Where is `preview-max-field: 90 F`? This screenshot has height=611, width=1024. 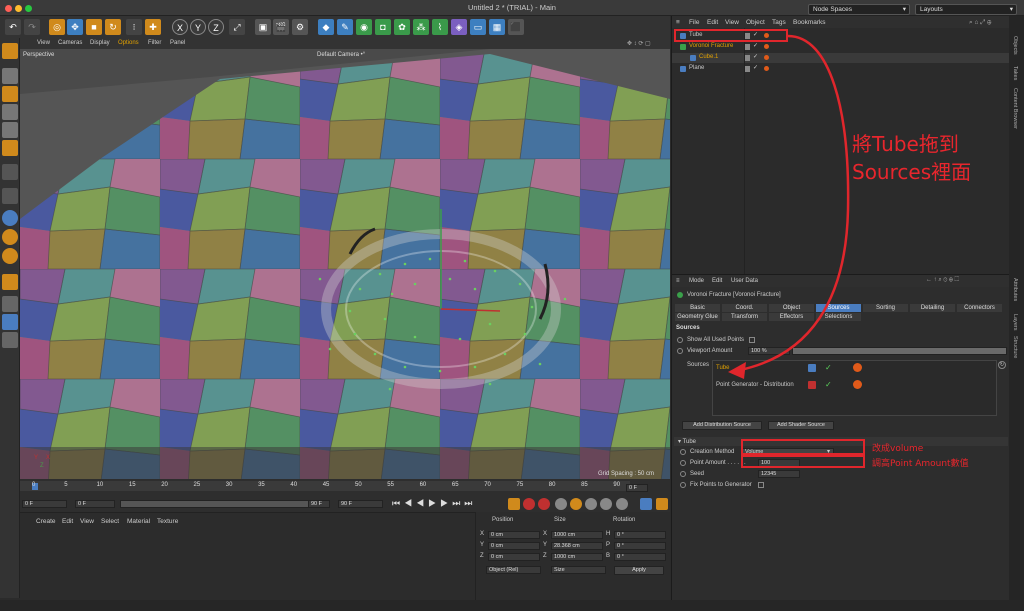 preview-max-field: 90 F is located at coordinates (319, 504).